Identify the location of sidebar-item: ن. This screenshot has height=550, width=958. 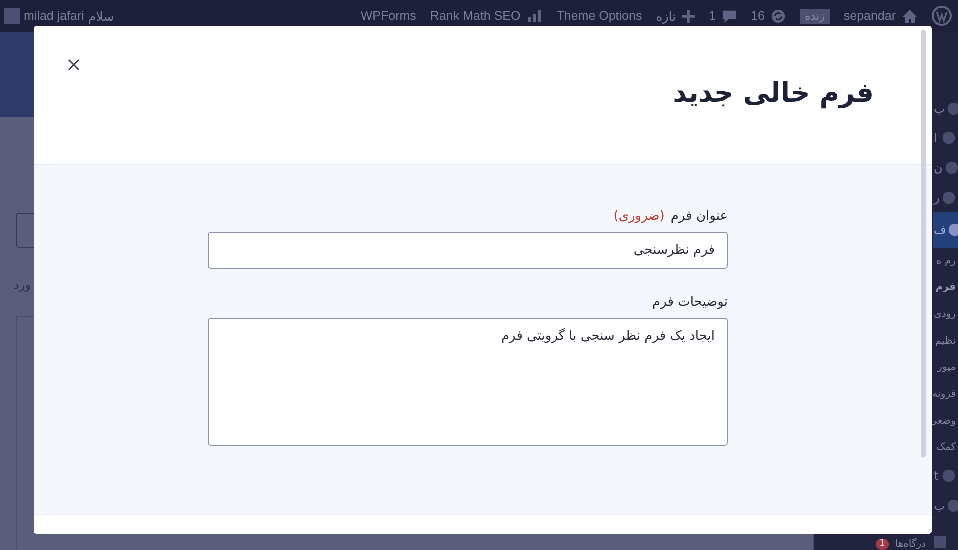
(945, 168).